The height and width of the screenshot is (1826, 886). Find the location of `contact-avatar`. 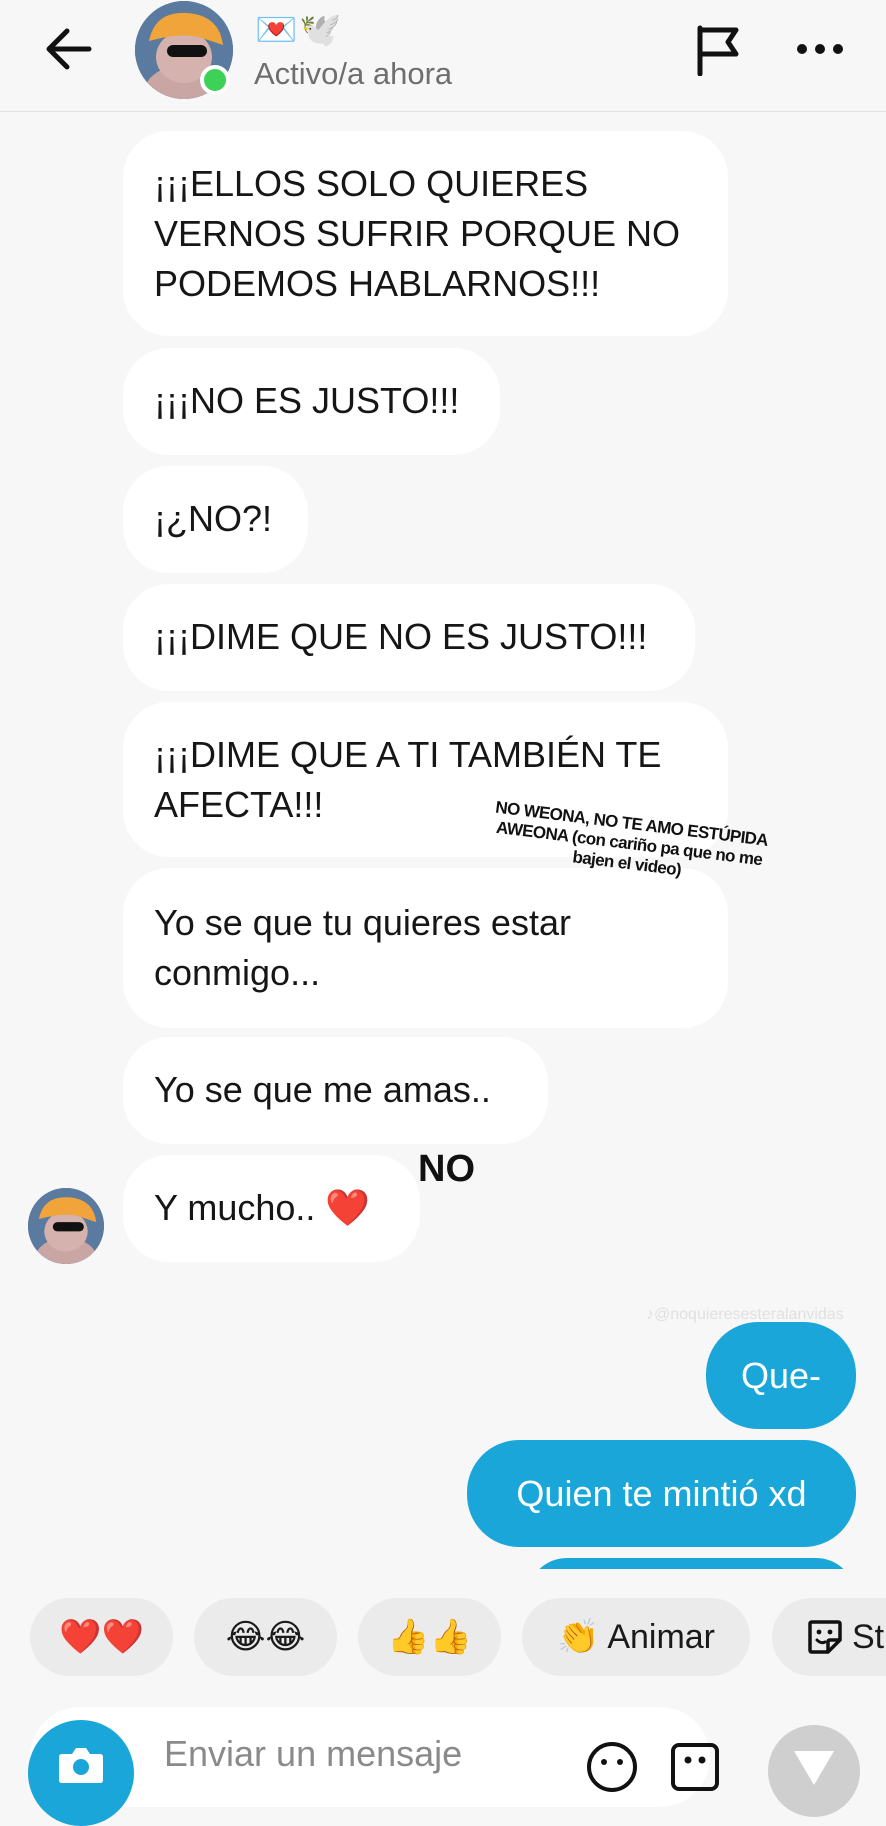

contact-avatar is located at coordinates (184, 50).